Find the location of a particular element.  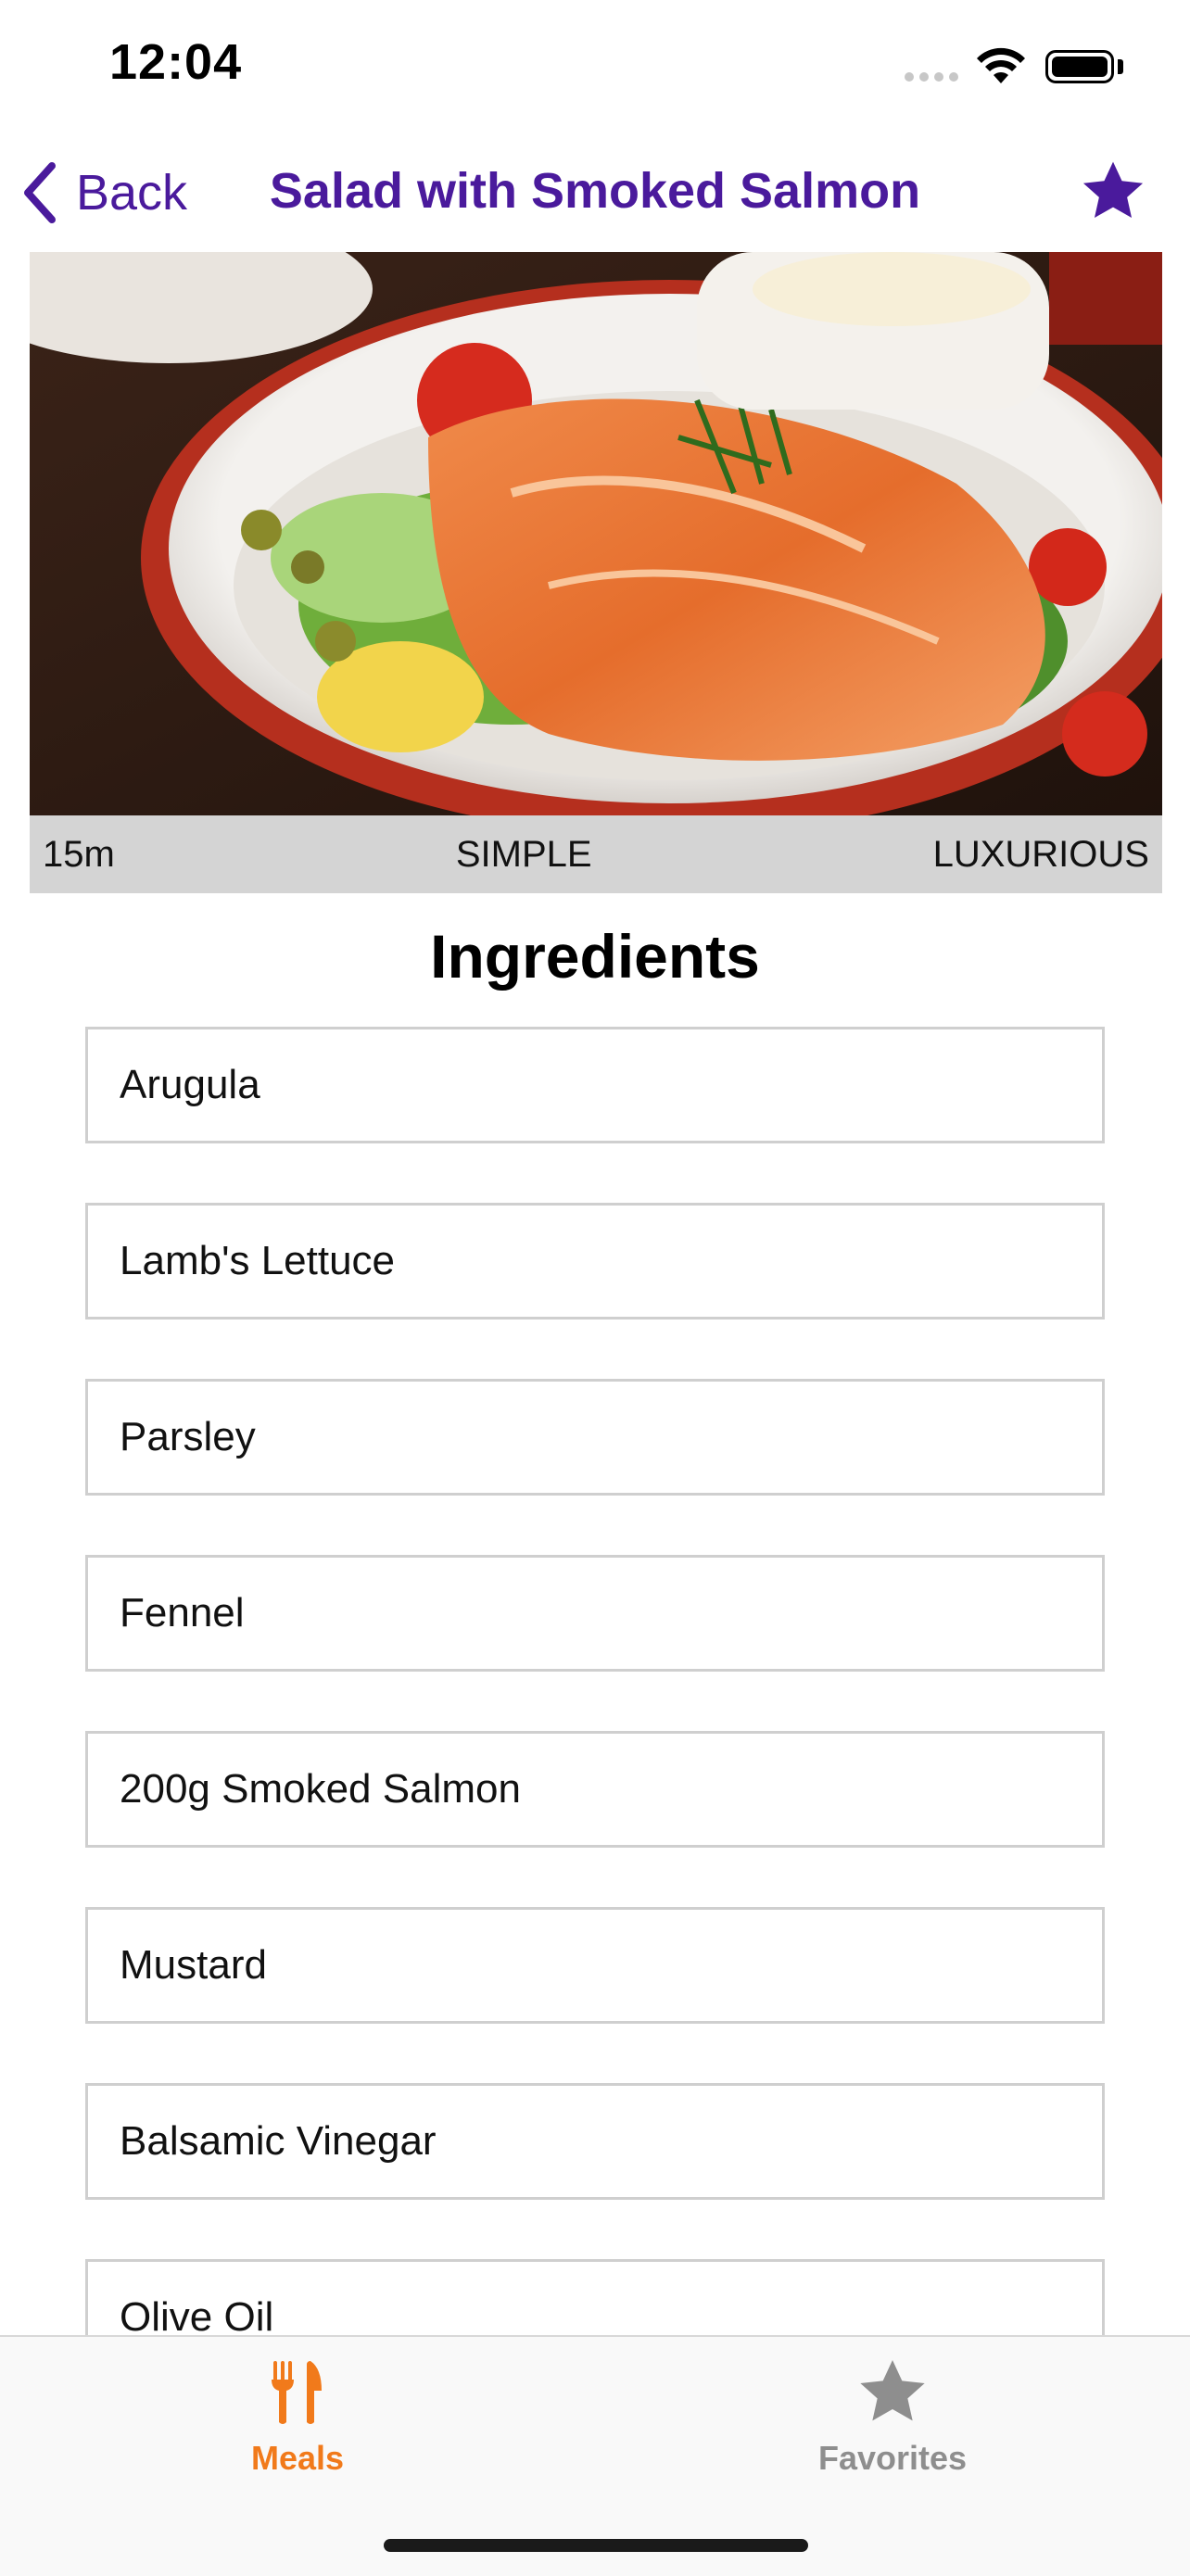

ingredient-item: Balsamic Vinegar is located at coordinates (595, 2142).